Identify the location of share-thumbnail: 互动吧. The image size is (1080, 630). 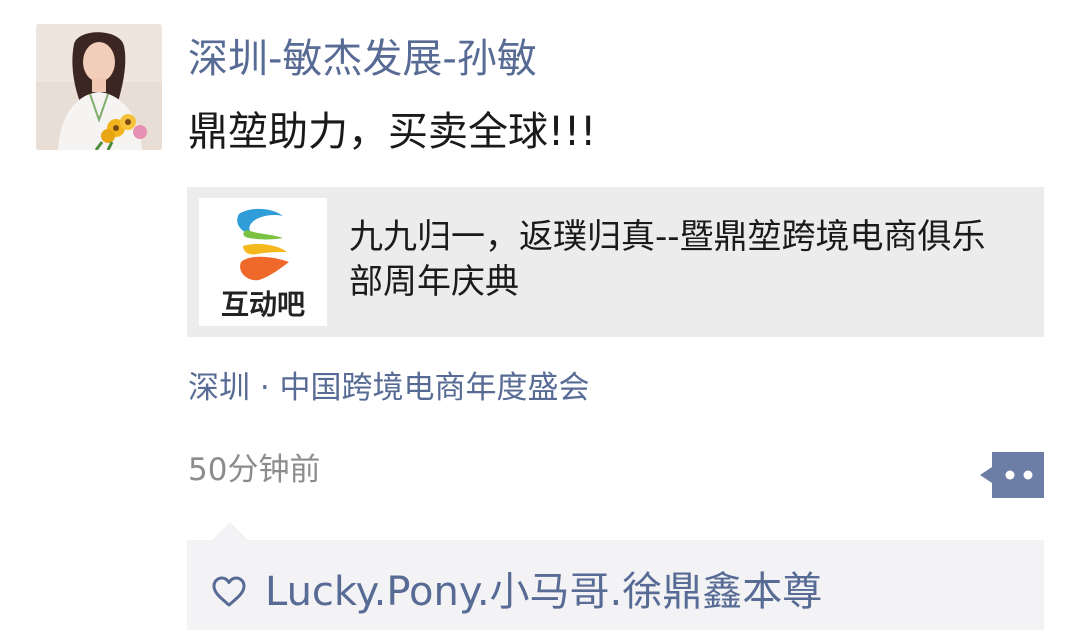
(263, 262).